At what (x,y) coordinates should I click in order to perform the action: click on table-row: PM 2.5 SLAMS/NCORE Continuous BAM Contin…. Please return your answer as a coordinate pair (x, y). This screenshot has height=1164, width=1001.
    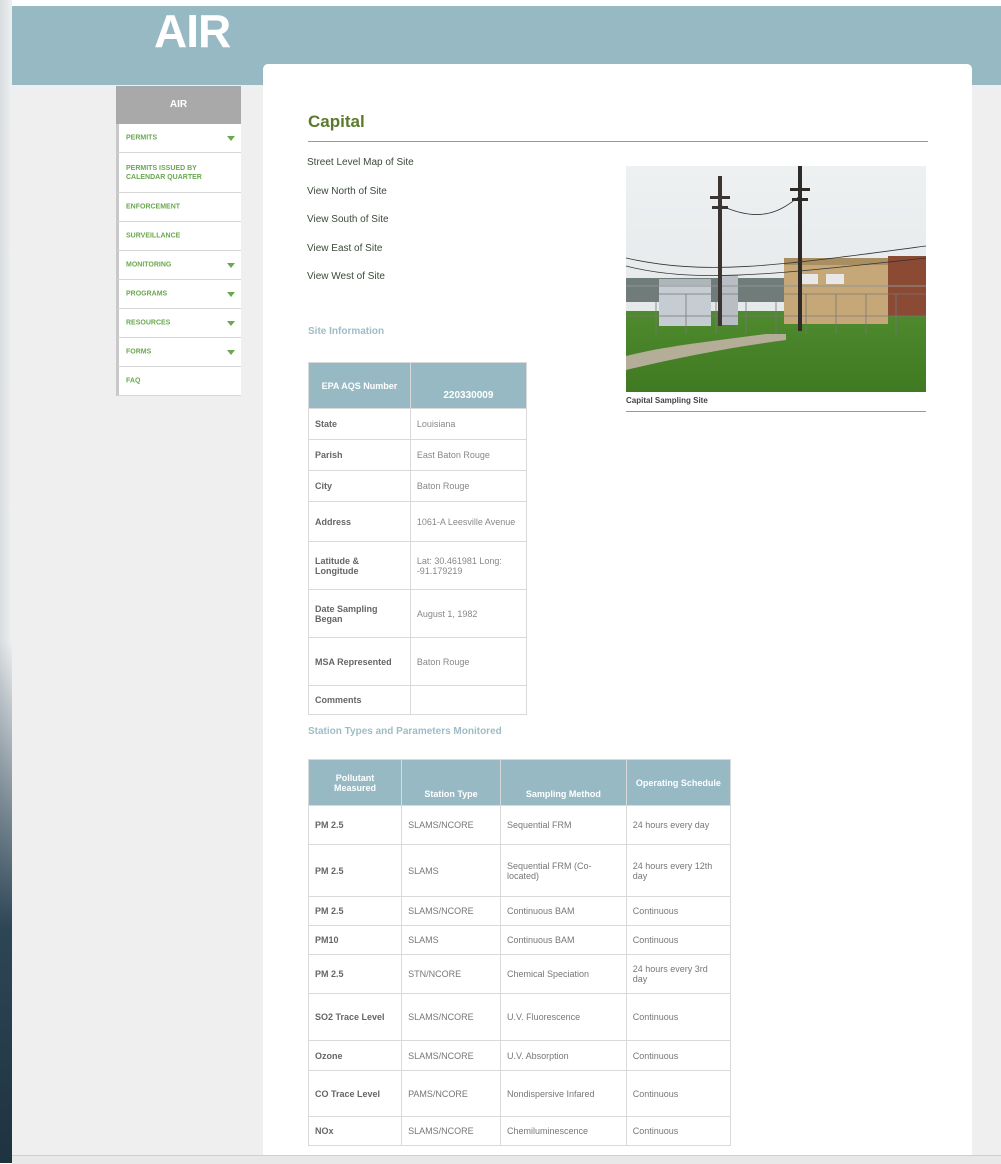
    Looking at the image, I should click on (519, 911).